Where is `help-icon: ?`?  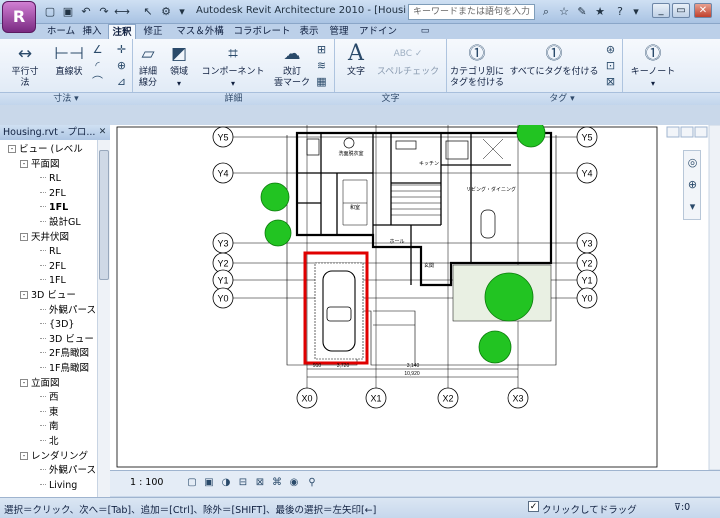
help-icon: ? is located at coordinates (620, 12).